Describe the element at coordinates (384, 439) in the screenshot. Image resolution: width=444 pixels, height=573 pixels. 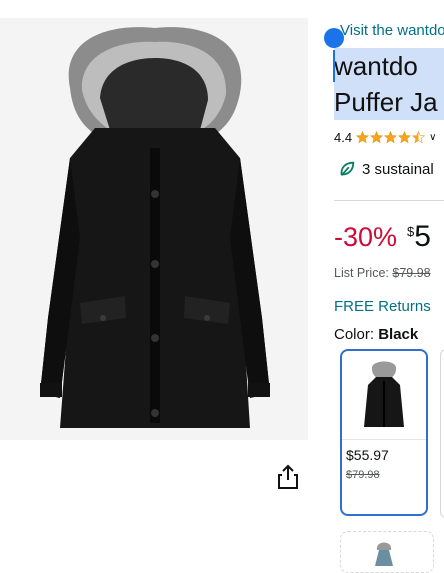
I see `swatch-divider` at that location.